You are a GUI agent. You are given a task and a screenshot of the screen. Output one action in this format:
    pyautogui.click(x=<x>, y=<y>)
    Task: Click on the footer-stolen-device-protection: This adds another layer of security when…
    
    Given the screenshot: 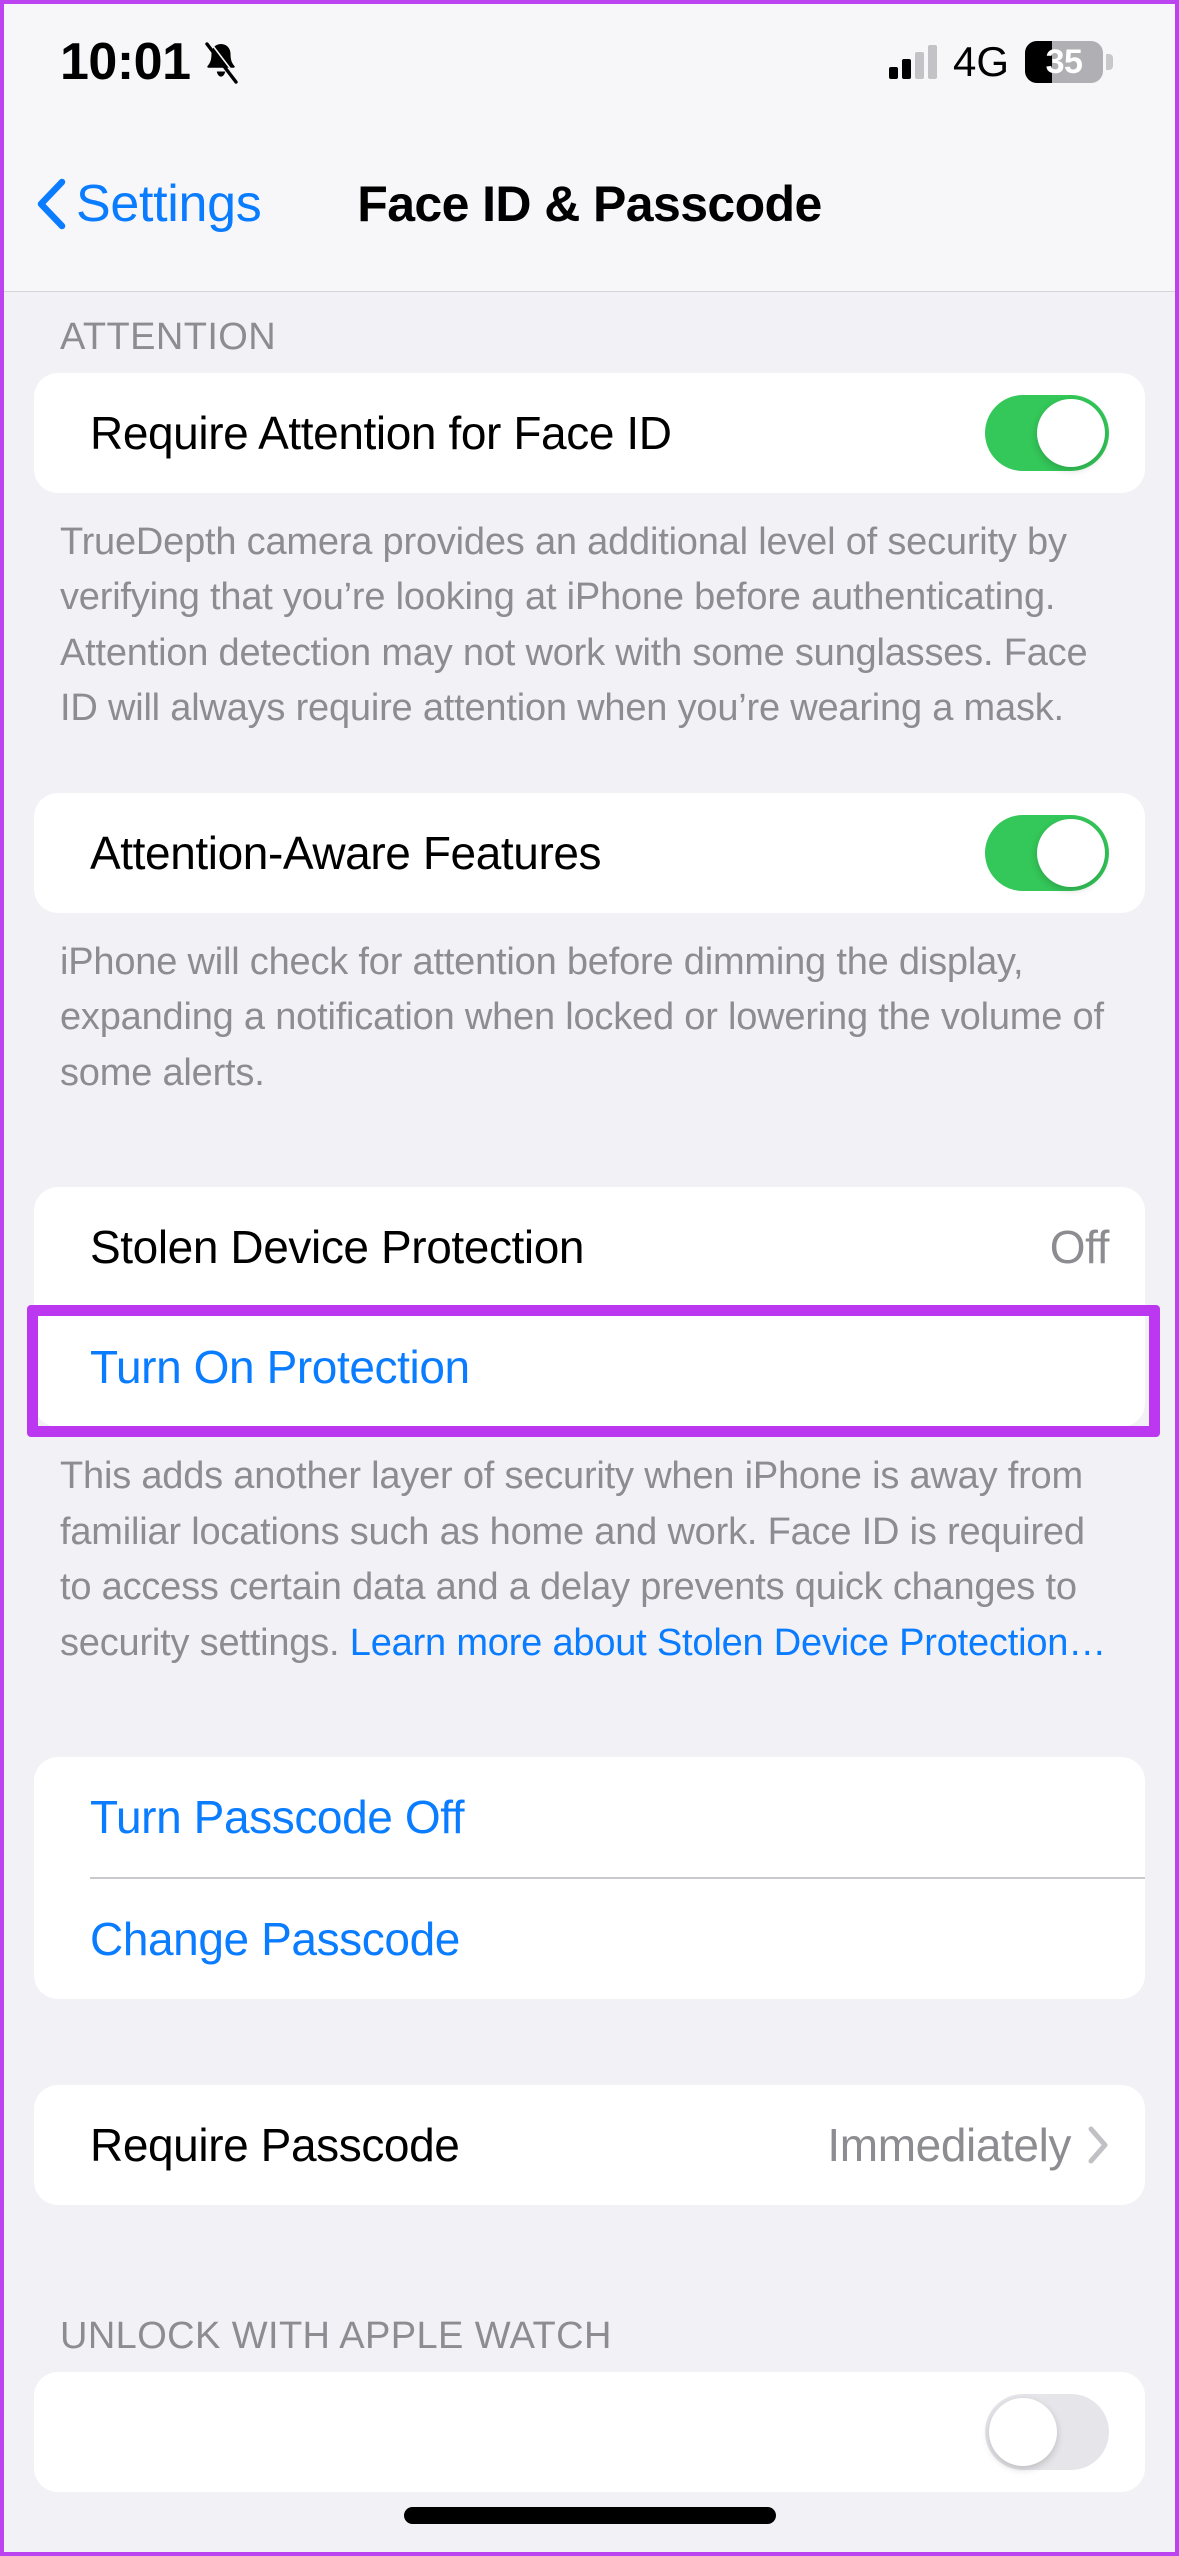 What is the action you would take?
    pyautogui.click(x=589, y=1549)
    